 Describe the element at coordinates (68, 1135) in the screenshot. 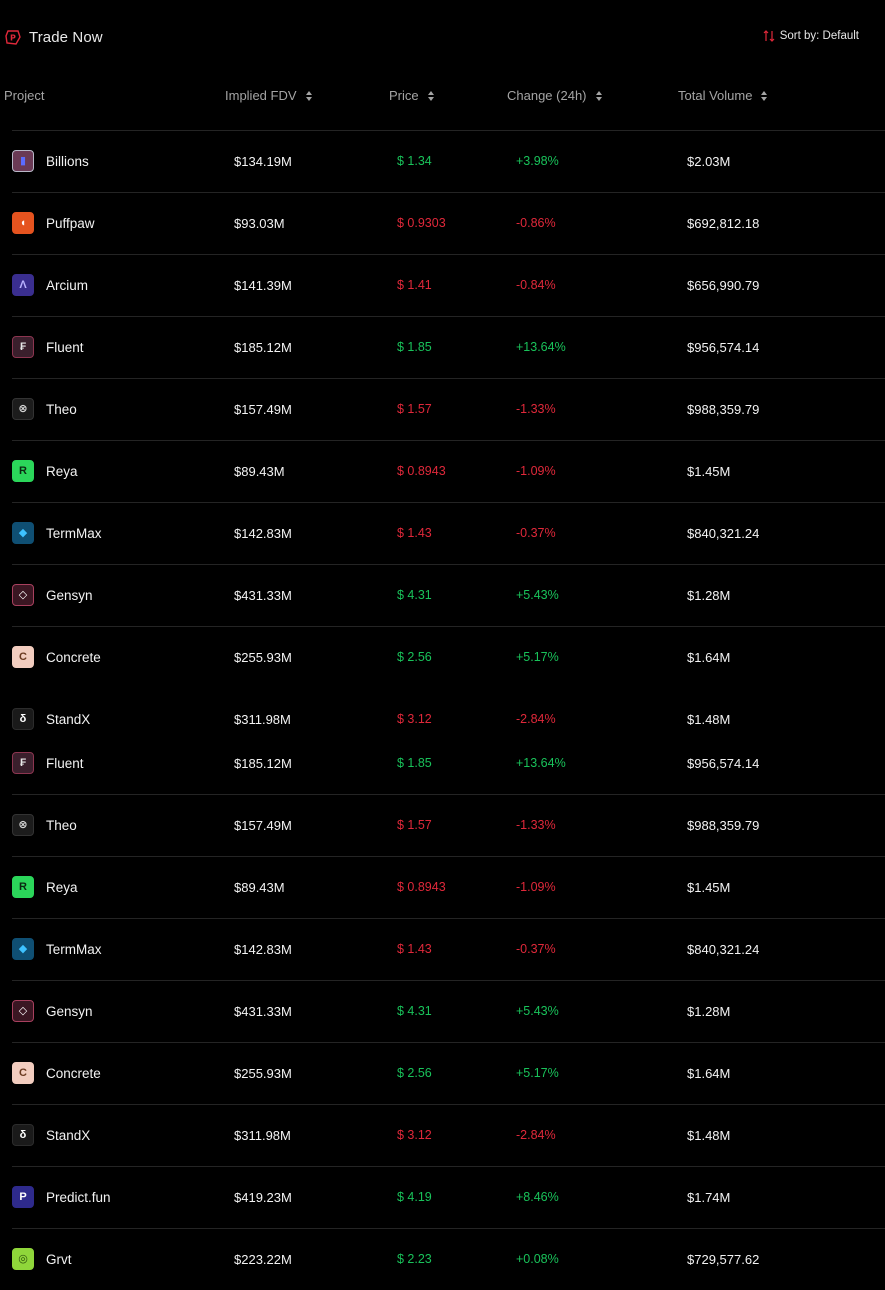

I see `project-name: StandX` at that location.